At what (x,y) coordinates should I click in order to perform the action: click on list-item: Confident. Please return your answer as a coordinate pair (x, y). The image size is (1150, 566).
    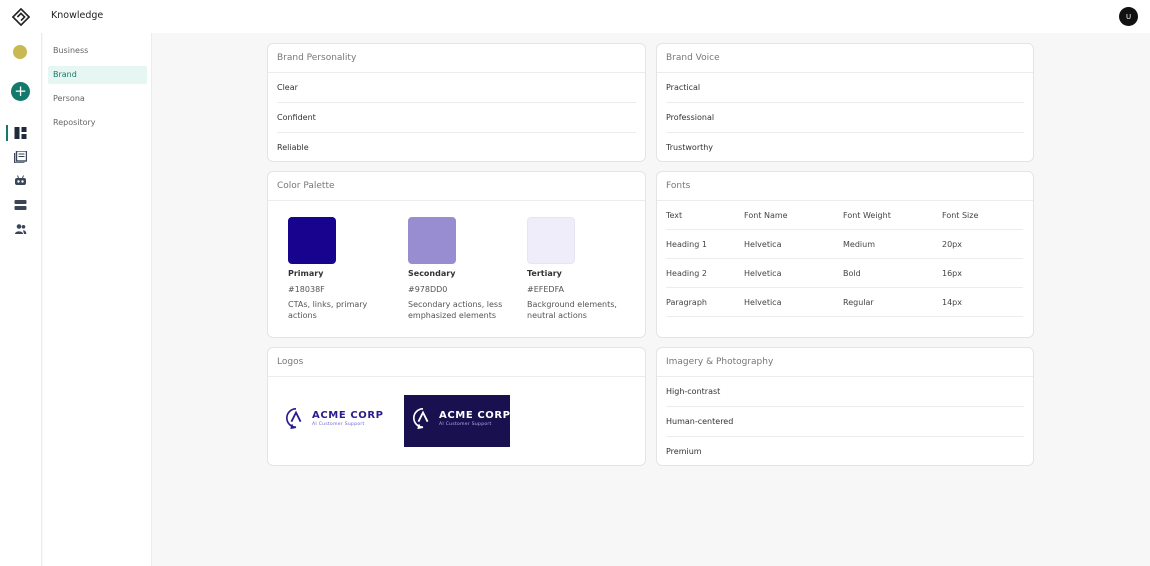
    Looking at the image, I should click on (456, 118).